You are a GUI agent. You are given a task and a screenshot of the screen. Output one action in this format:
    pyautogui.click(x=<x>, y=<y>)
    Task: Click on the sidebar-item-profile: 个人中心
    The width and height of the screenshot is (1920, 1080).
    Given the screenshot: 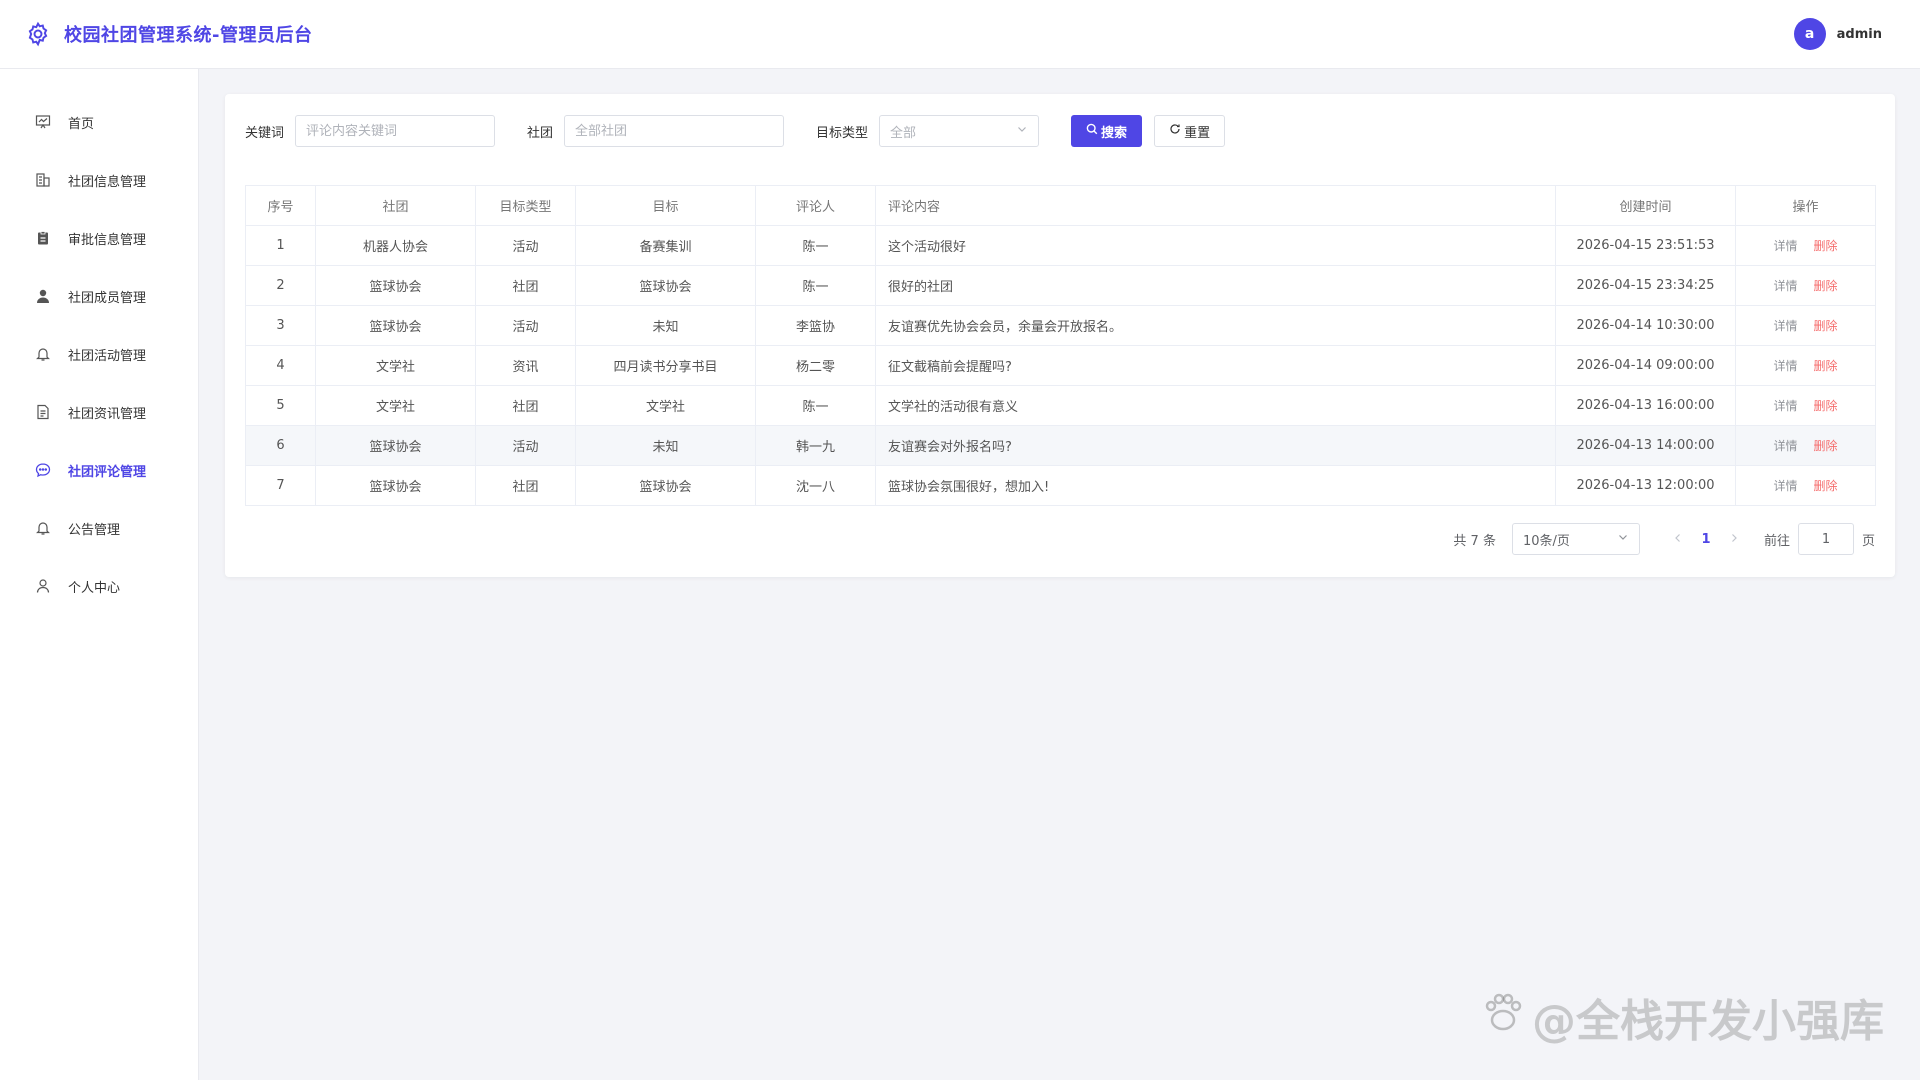 What is the action you would take?
    pyautogui.click(x=99, y=586)
    